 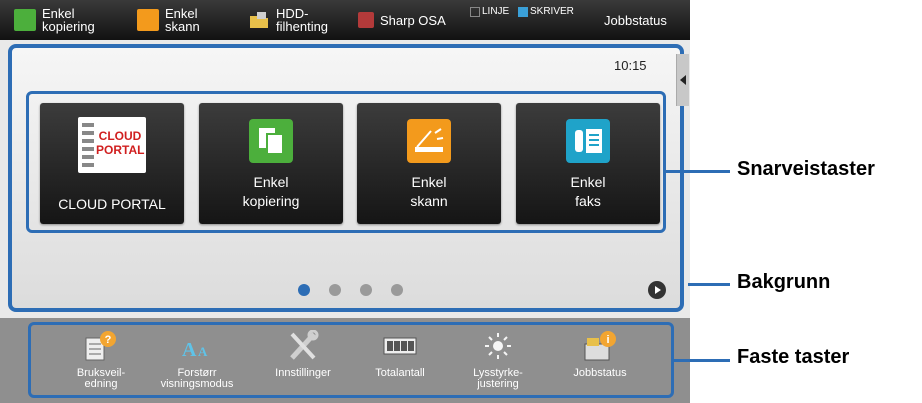 I want to click on shortcut-simple-fax: Enkel faks, so click(x=588, y=163).